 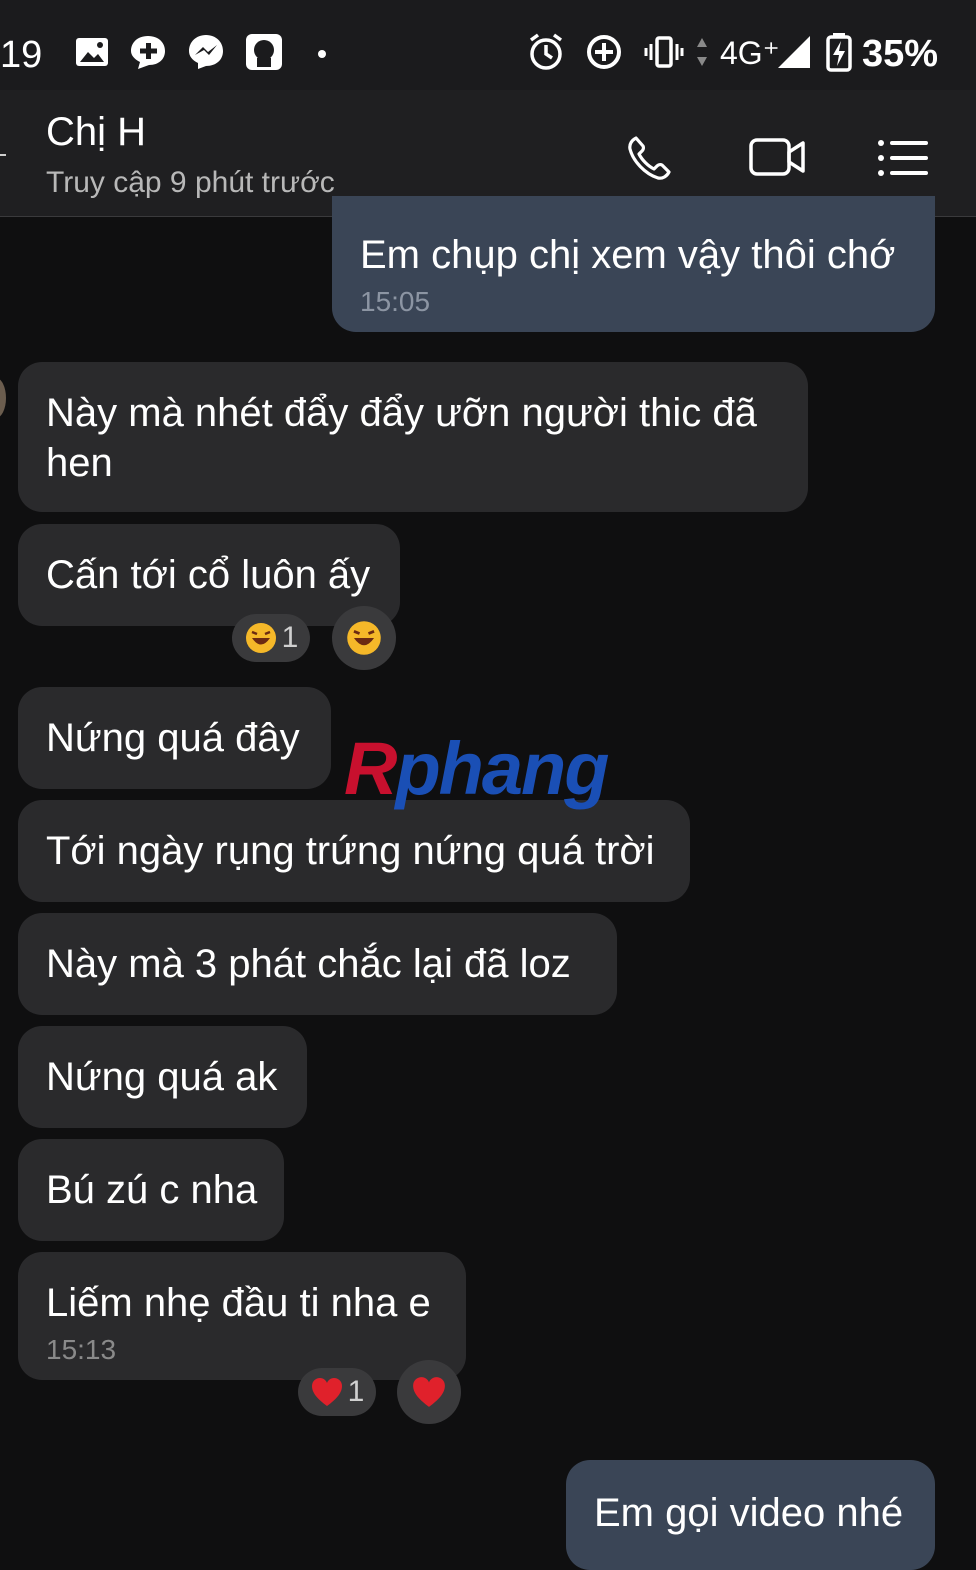 I want to click on message-bubble-incoming: Này mà 3 phát chắc lại đã loz, so click(x=317, y=964).